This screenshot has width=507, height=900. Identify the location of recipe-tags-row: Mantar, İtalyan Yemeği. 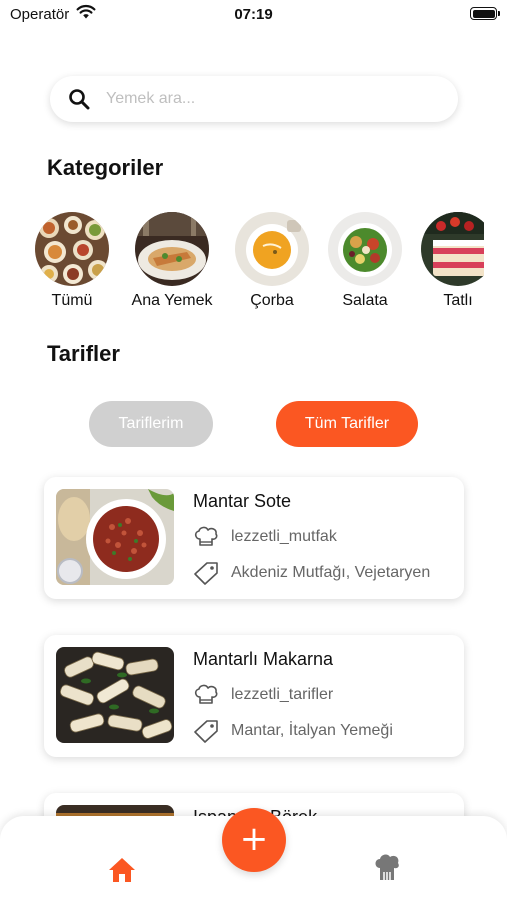
(293, 731).